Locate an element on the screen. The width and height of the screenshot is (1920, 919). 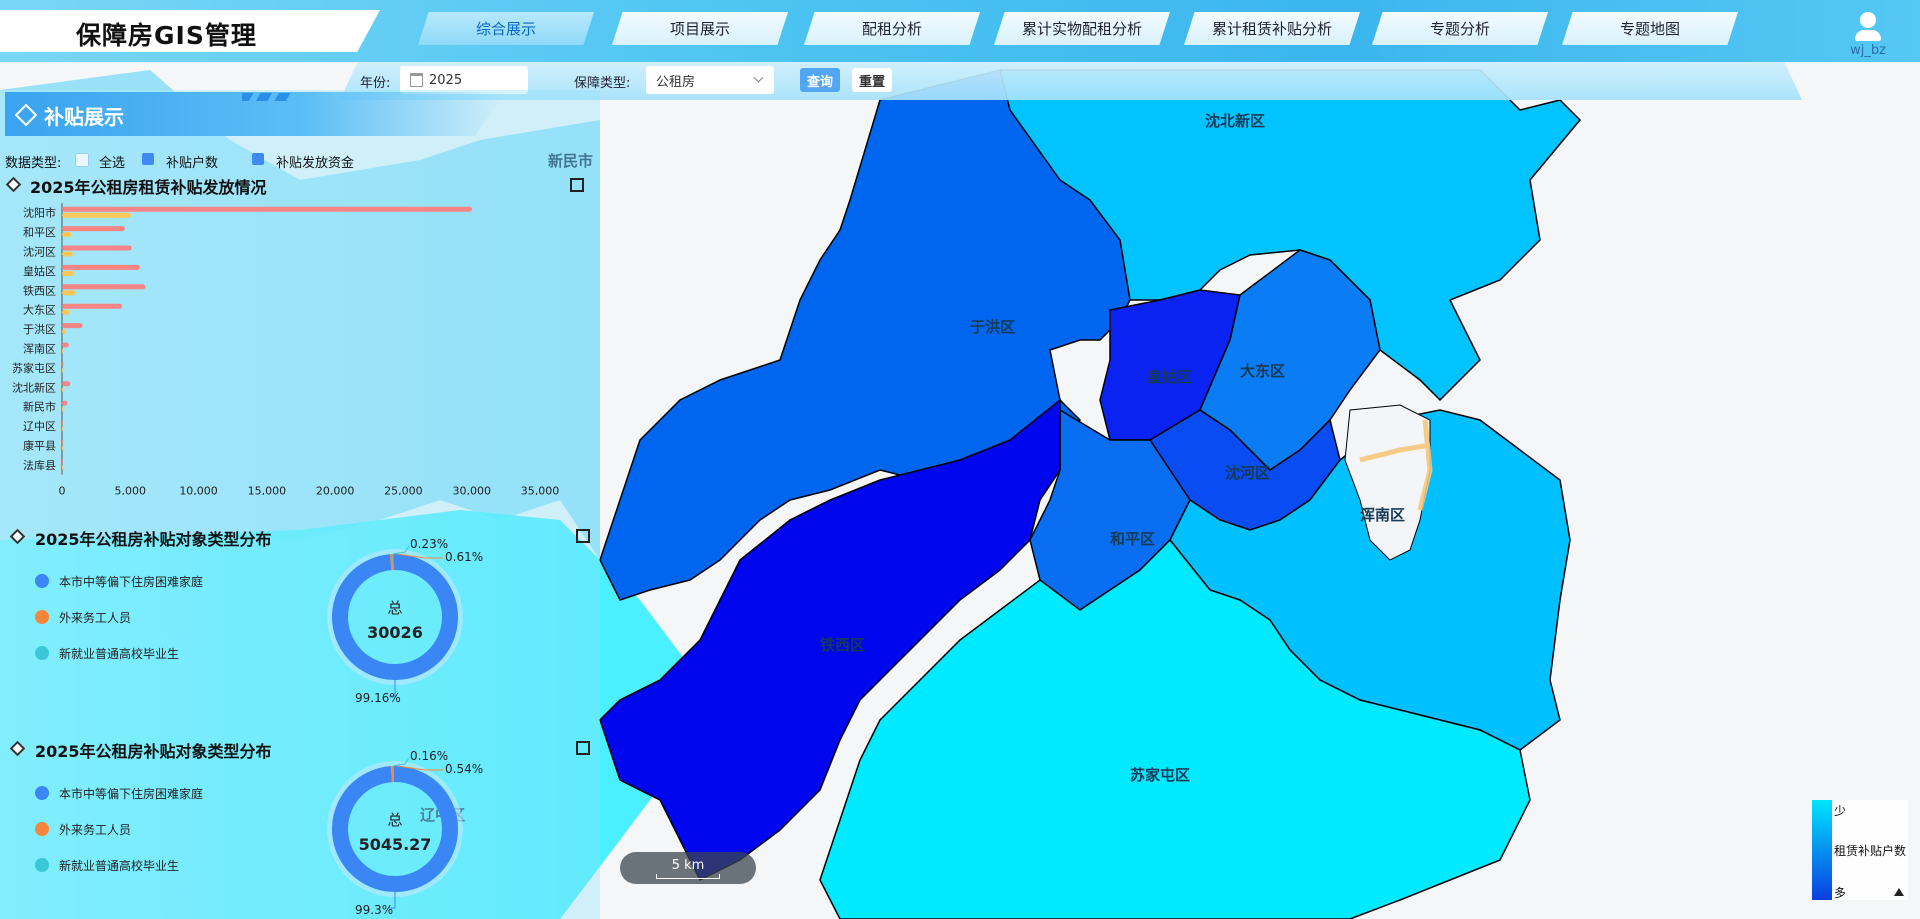
calendar-icon is located at coordinates (416, 80).